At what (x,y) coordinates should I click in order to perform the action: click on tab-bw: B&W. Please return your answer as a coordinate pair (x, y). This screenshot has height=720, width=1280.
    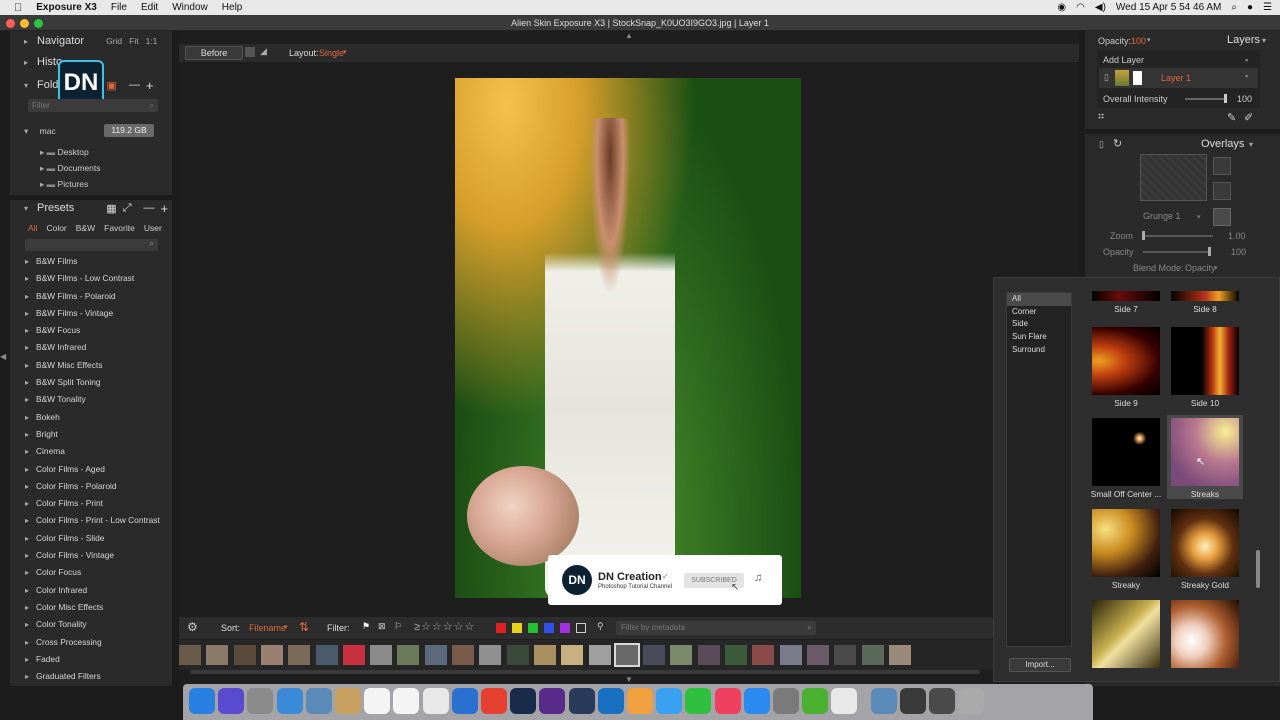
    Looking at the image, I should click on (85, 228).